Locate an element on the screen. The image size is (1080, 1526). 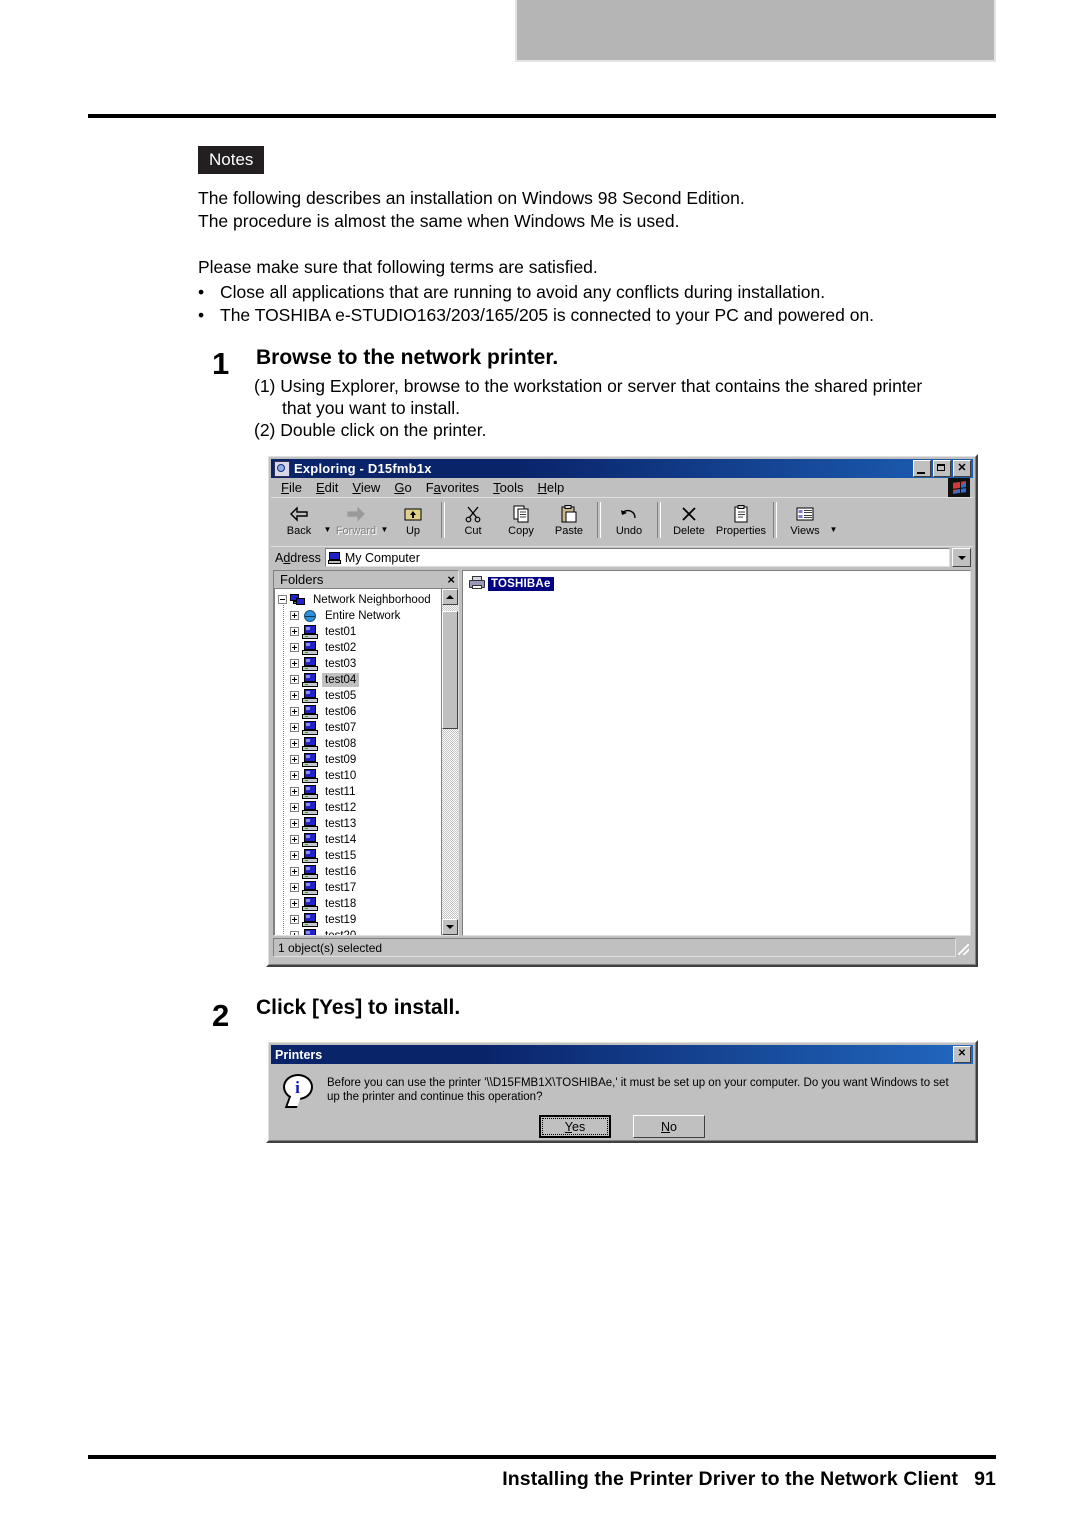
tree-item: test13 is located at coordinates (359, 824).